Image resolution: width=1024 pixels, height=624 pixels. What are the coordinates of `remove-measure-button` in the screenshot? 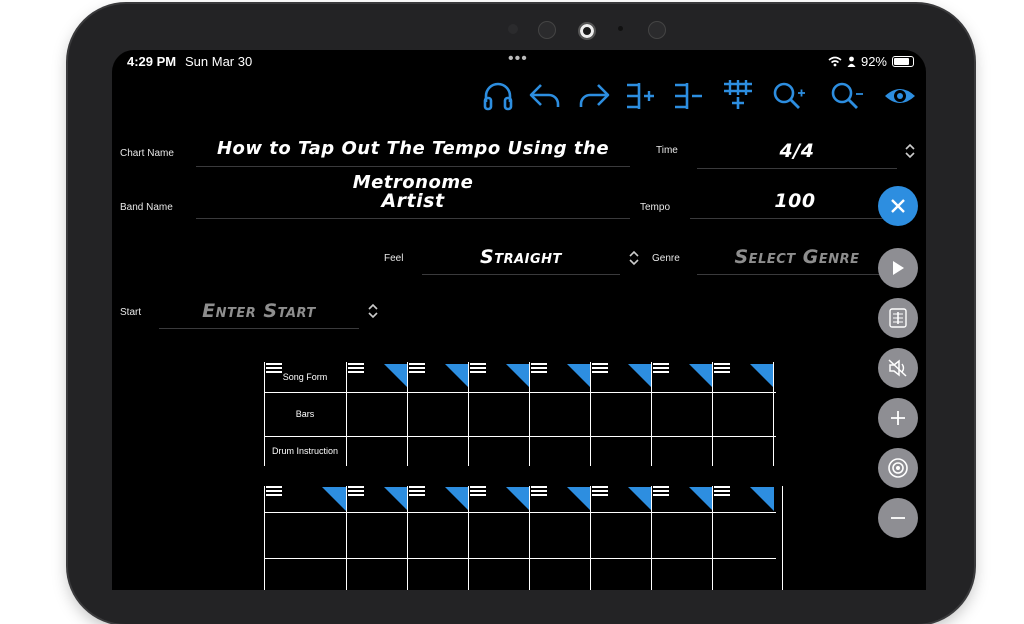 It's located at (690, 96).